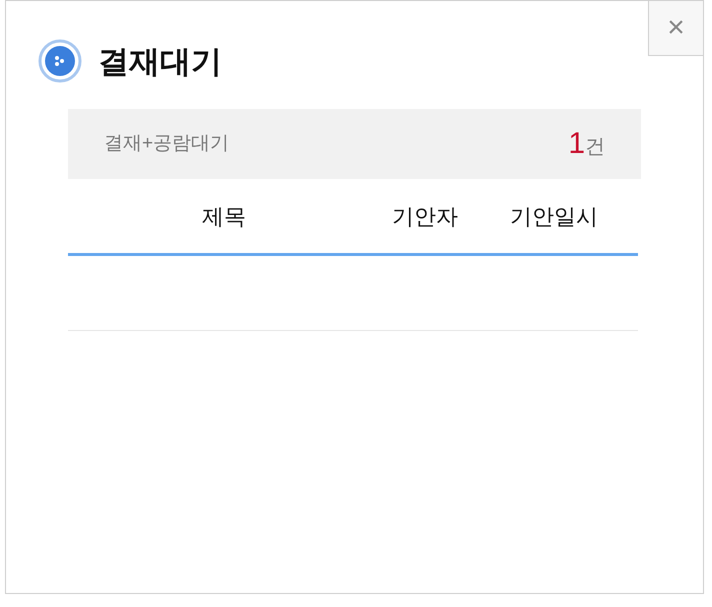  Describe the element at coordinates (160, 61) in the screenshot. I see `panel-title: 결재대기` at that location.